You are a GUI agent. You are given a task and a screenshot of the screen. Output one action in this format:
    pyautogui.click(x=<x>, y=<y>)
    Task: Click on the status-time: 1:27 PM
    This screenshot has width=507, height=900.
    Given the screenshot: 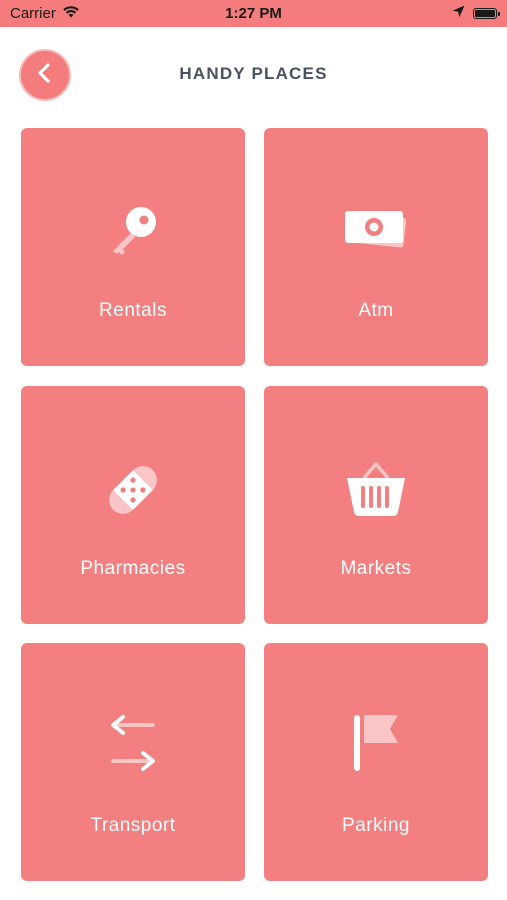 What is the action you would take?
    pyautogui.click(x=253, y=13)
    